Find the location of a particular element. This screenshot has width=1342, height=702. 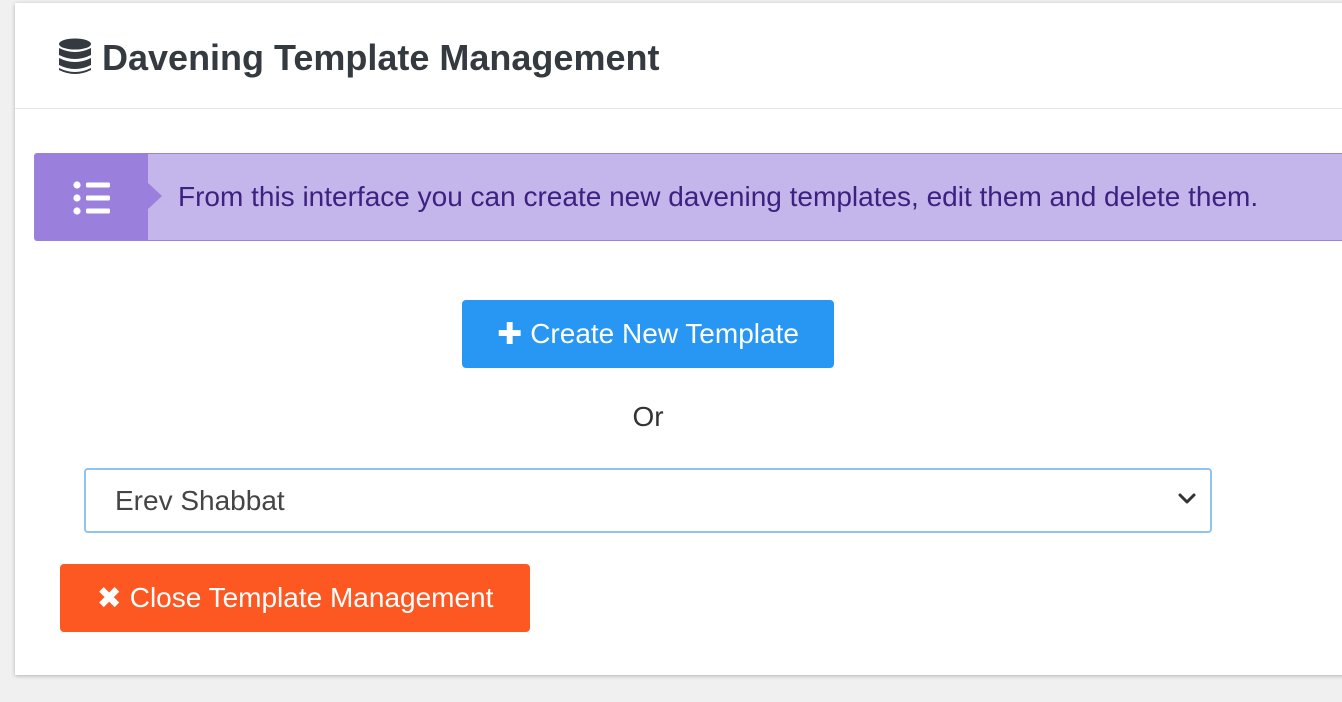

plus-icon: ✚ is located at coordinates (510, 334).